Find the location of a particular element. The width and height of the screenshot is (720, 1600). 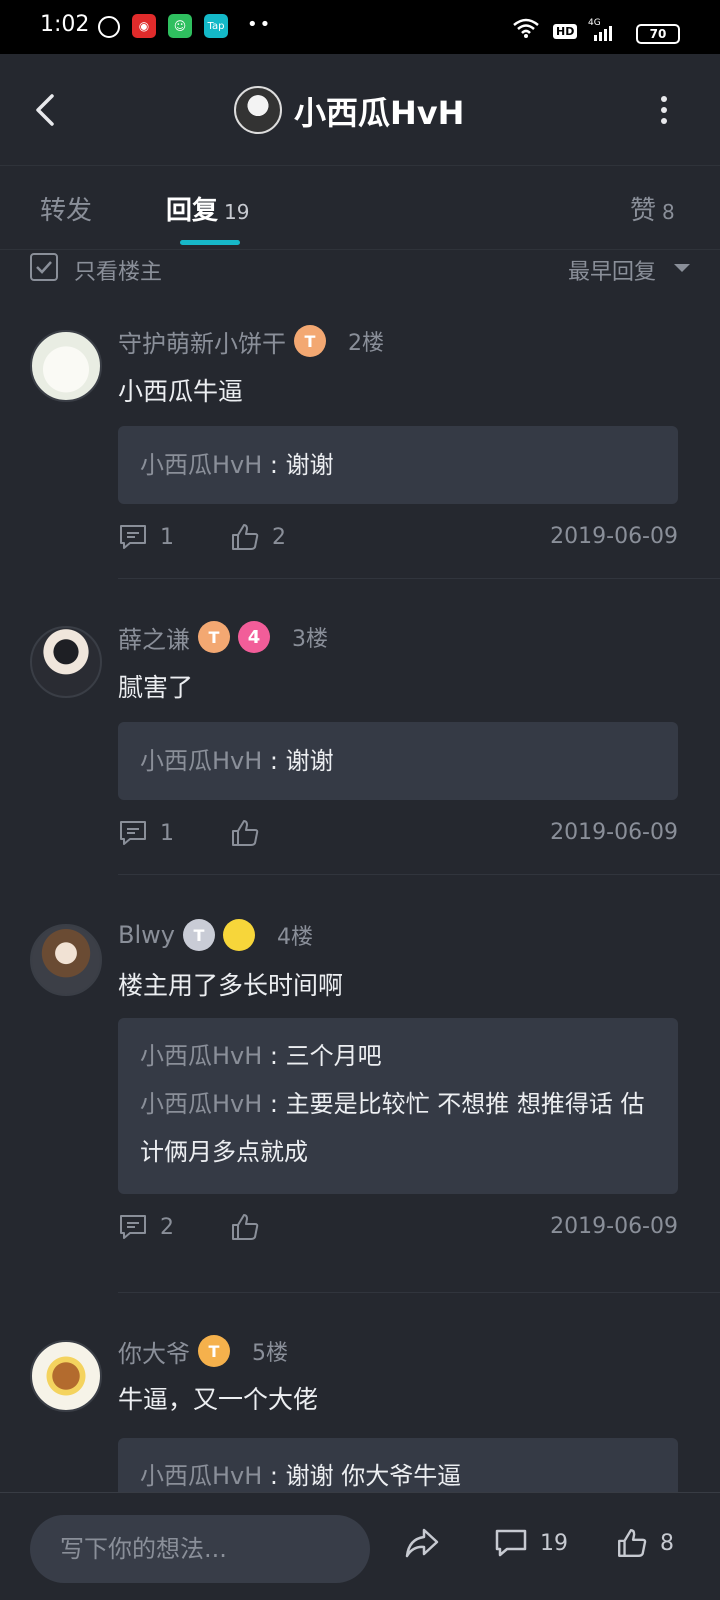

comment-input is located at coordinates (205, 1549).